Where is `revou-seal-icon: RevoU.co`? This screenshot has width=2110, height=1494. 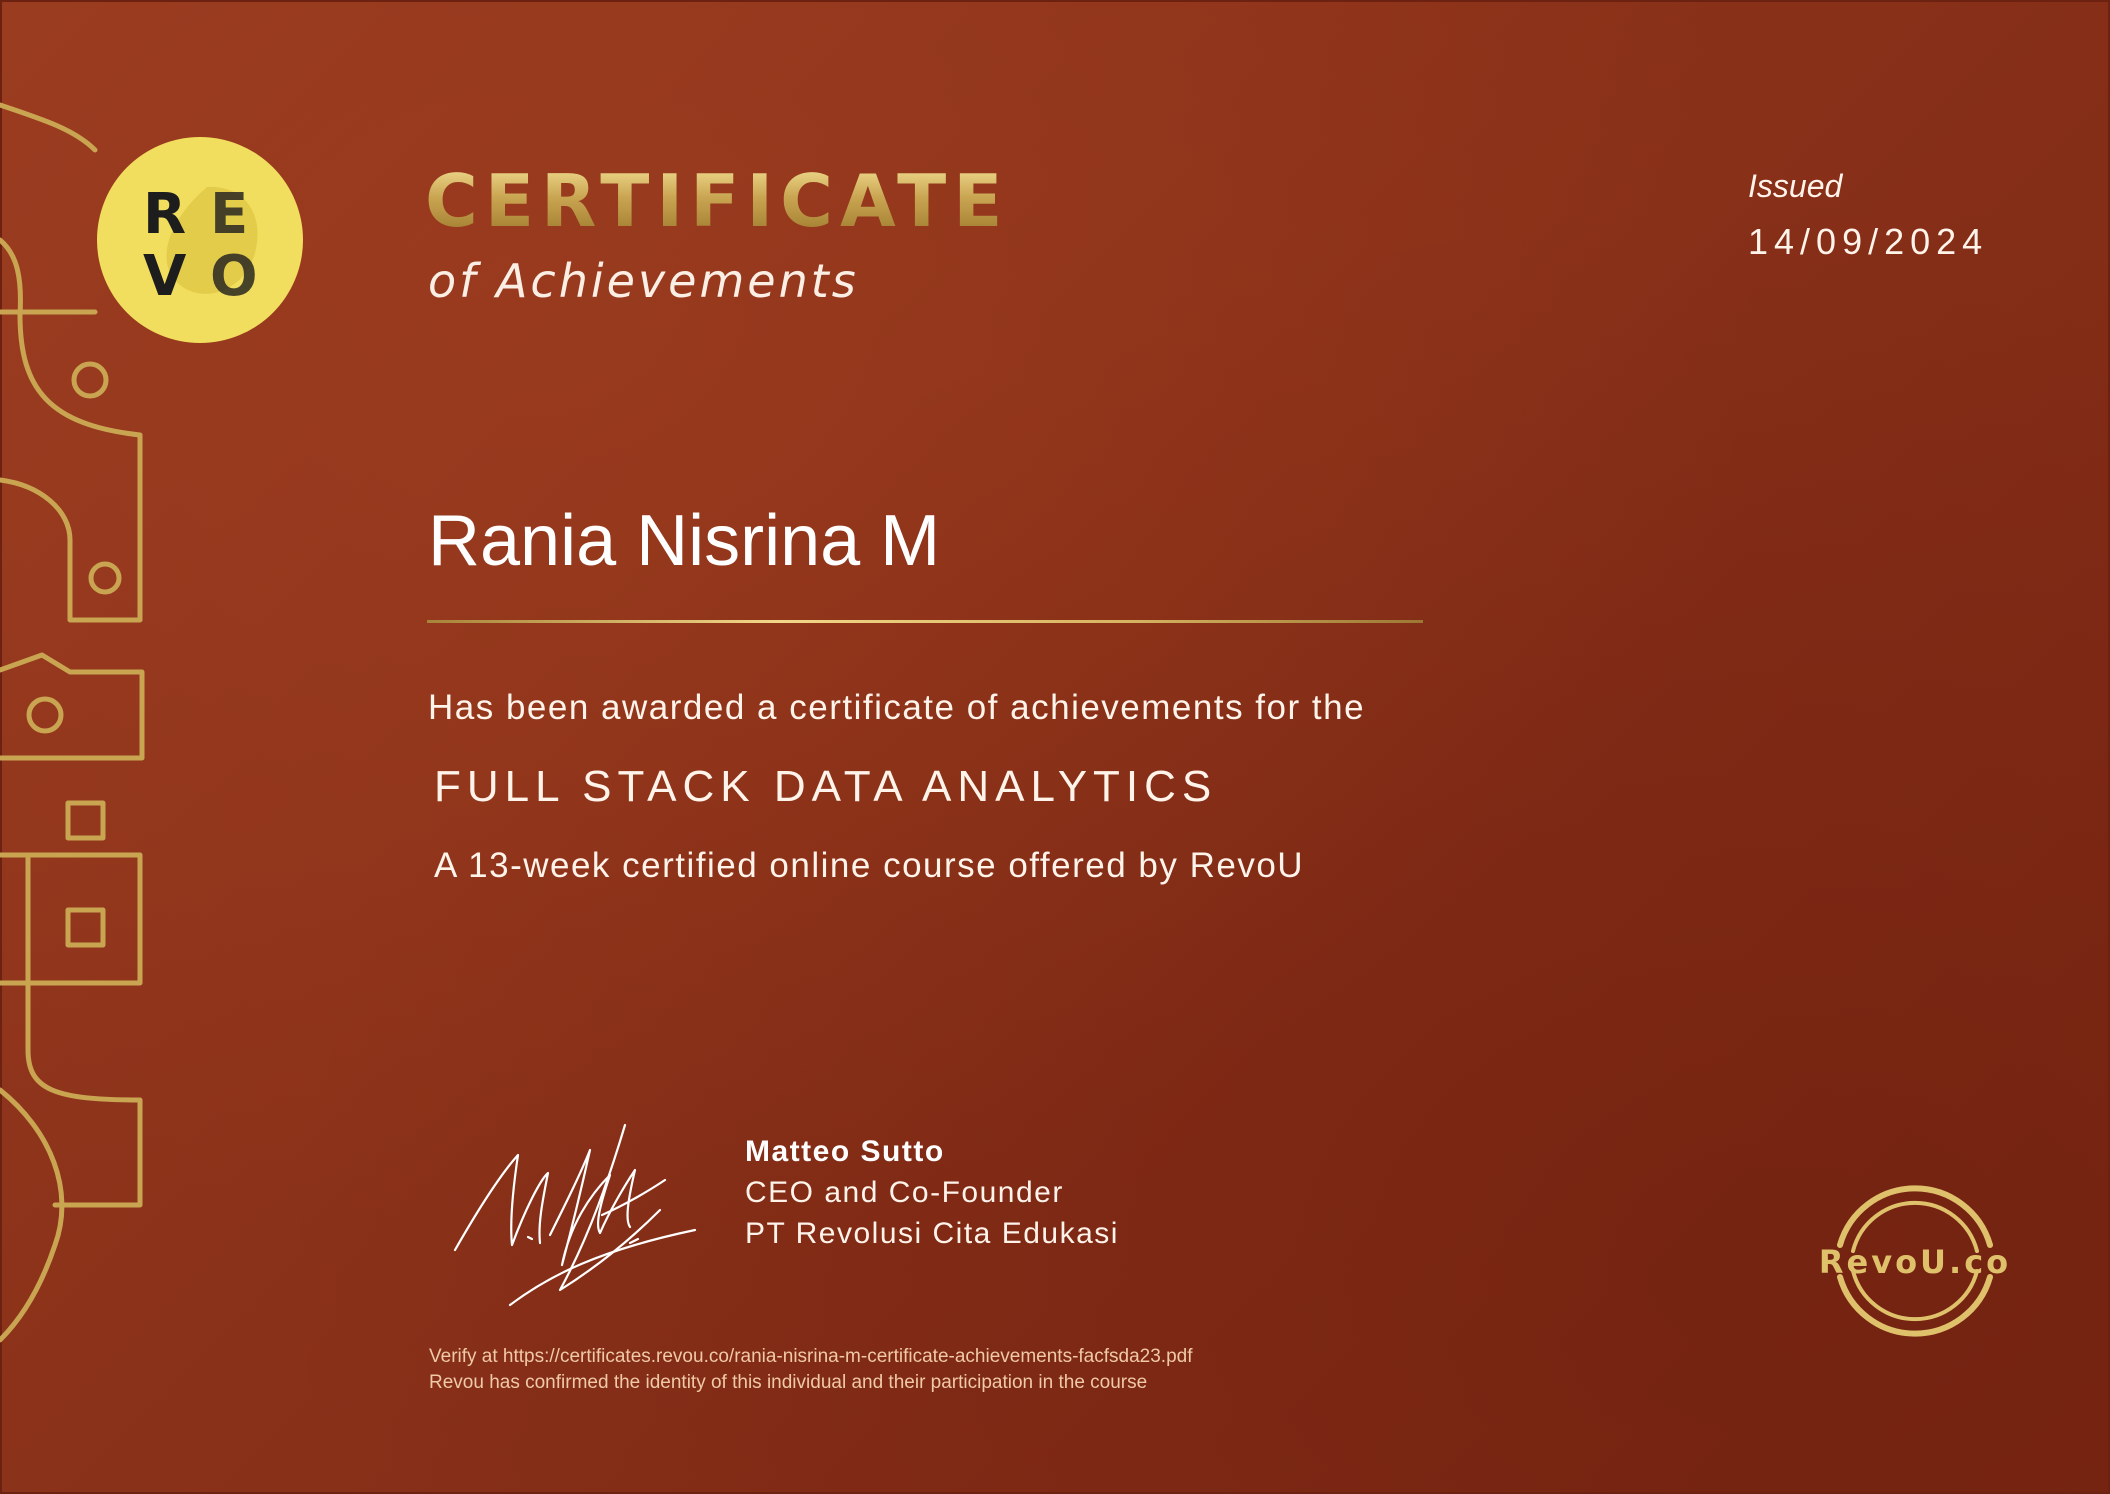
revou-seal-icon: RevoU.co is located at coordinates (1915, 1261).